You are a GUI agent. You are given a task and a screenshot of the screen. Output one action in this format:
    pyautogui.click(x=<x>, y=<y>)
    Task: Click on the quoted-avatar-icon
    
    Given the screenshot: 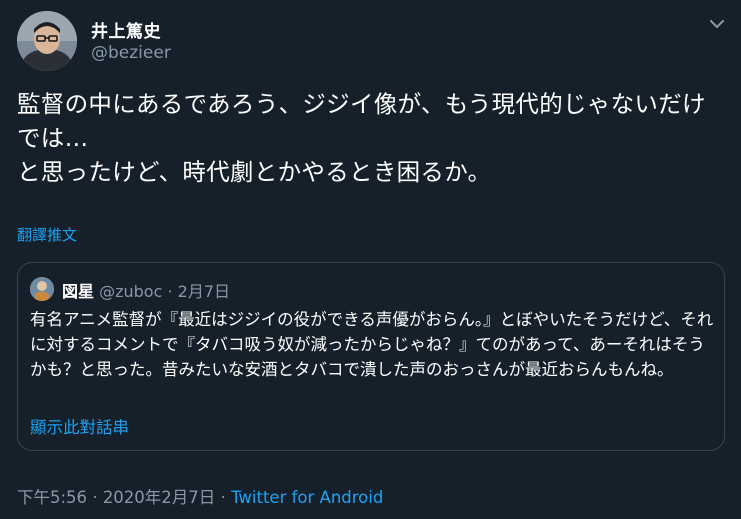 What is the action you would take?
    pyautogui.click(x=42, y=289)
    